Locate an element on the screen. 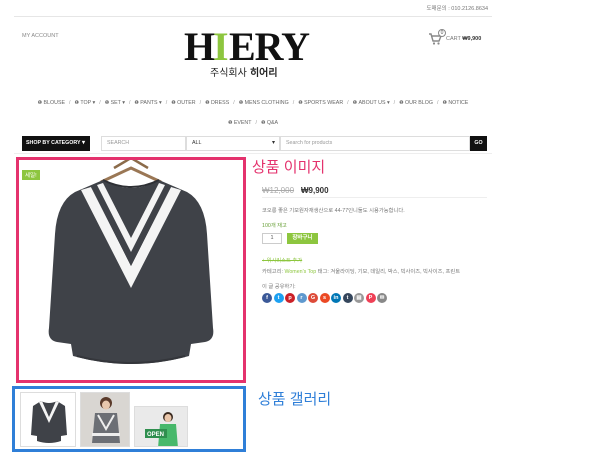 This screenshot has width=600, height=459. nav-item-dress: ❶ DRESS / is located at coordinates (220, 103).